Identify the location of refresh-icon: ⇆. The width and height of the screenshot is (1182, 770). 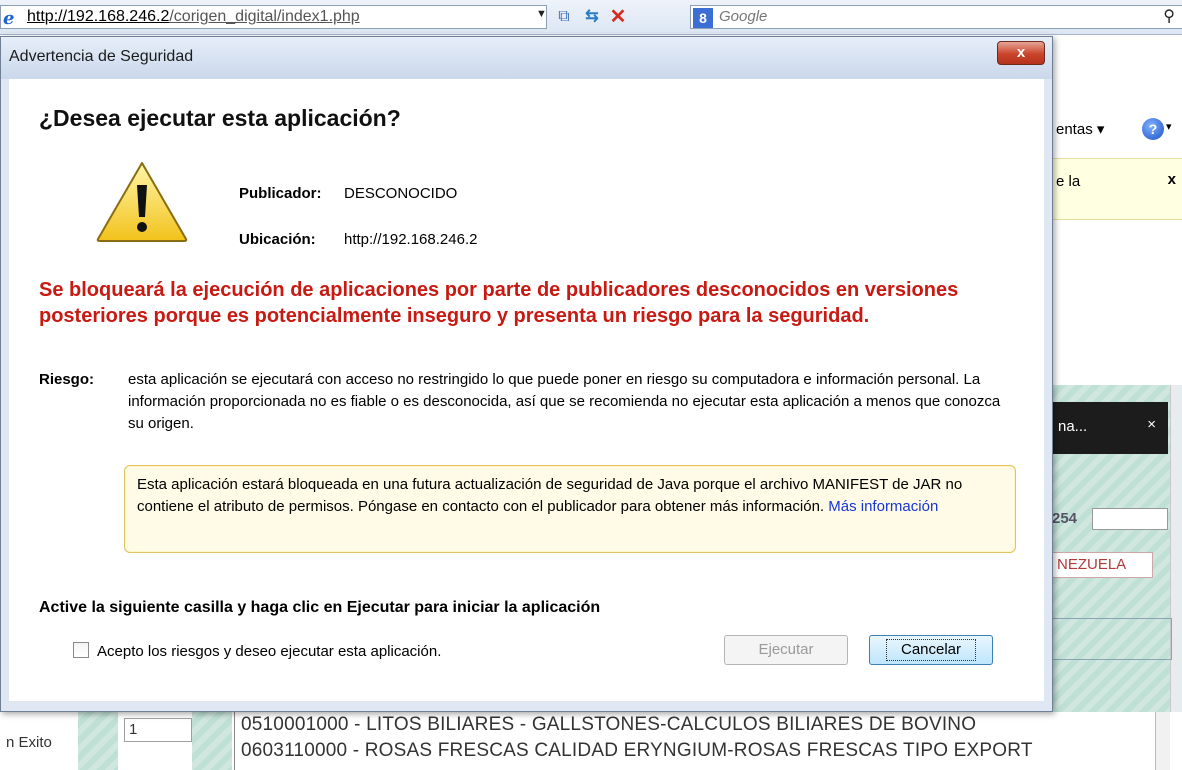
(592, 17).